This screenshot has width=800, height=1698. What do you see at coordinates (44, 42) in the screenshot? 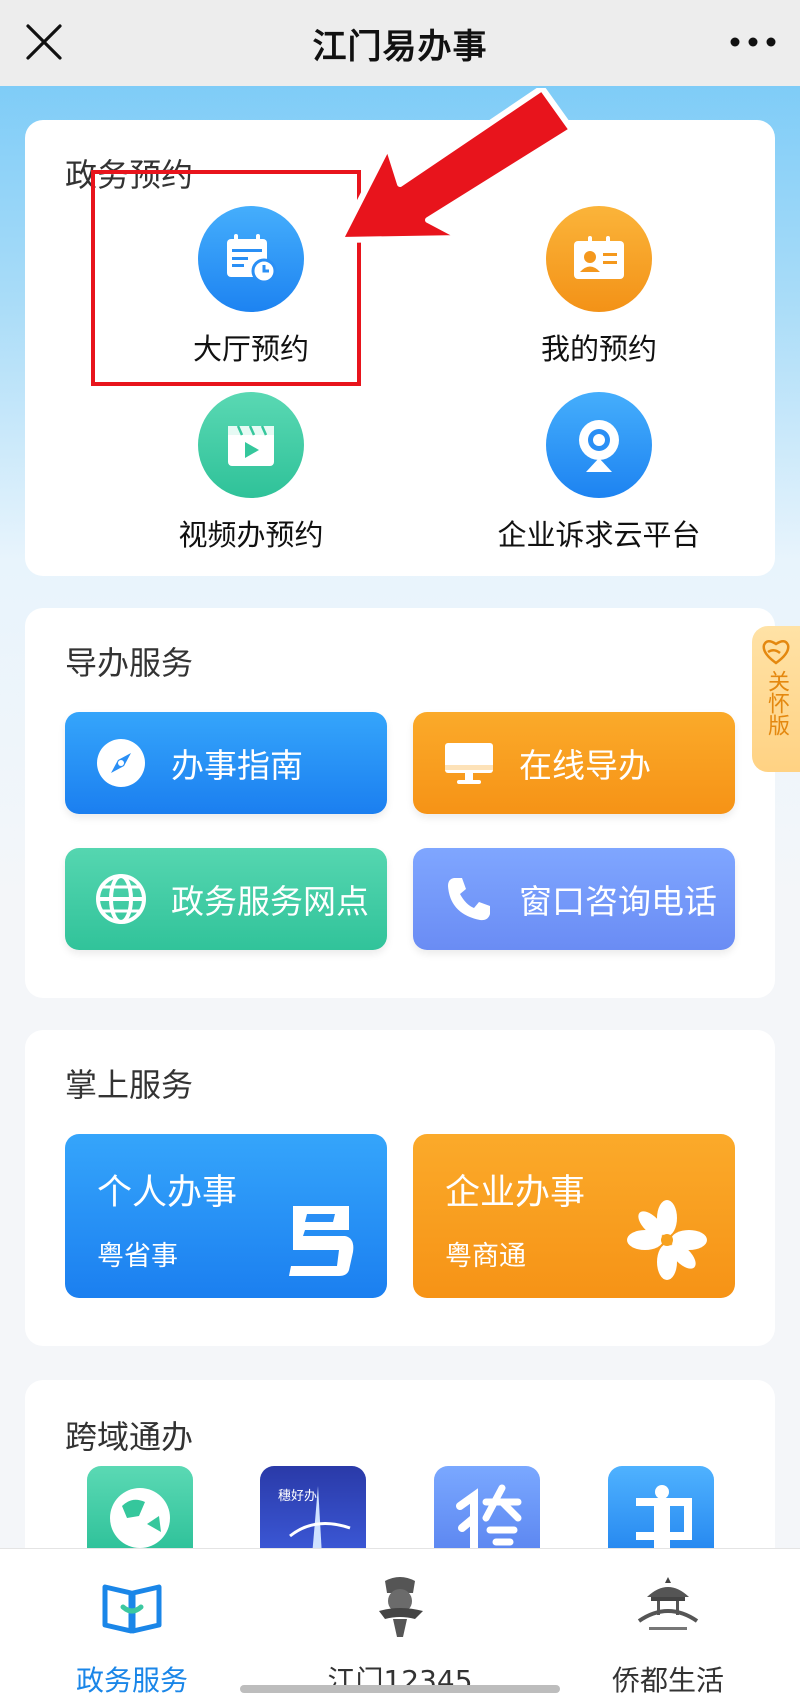
I see `close-icon` at bounding box center [44, 42].